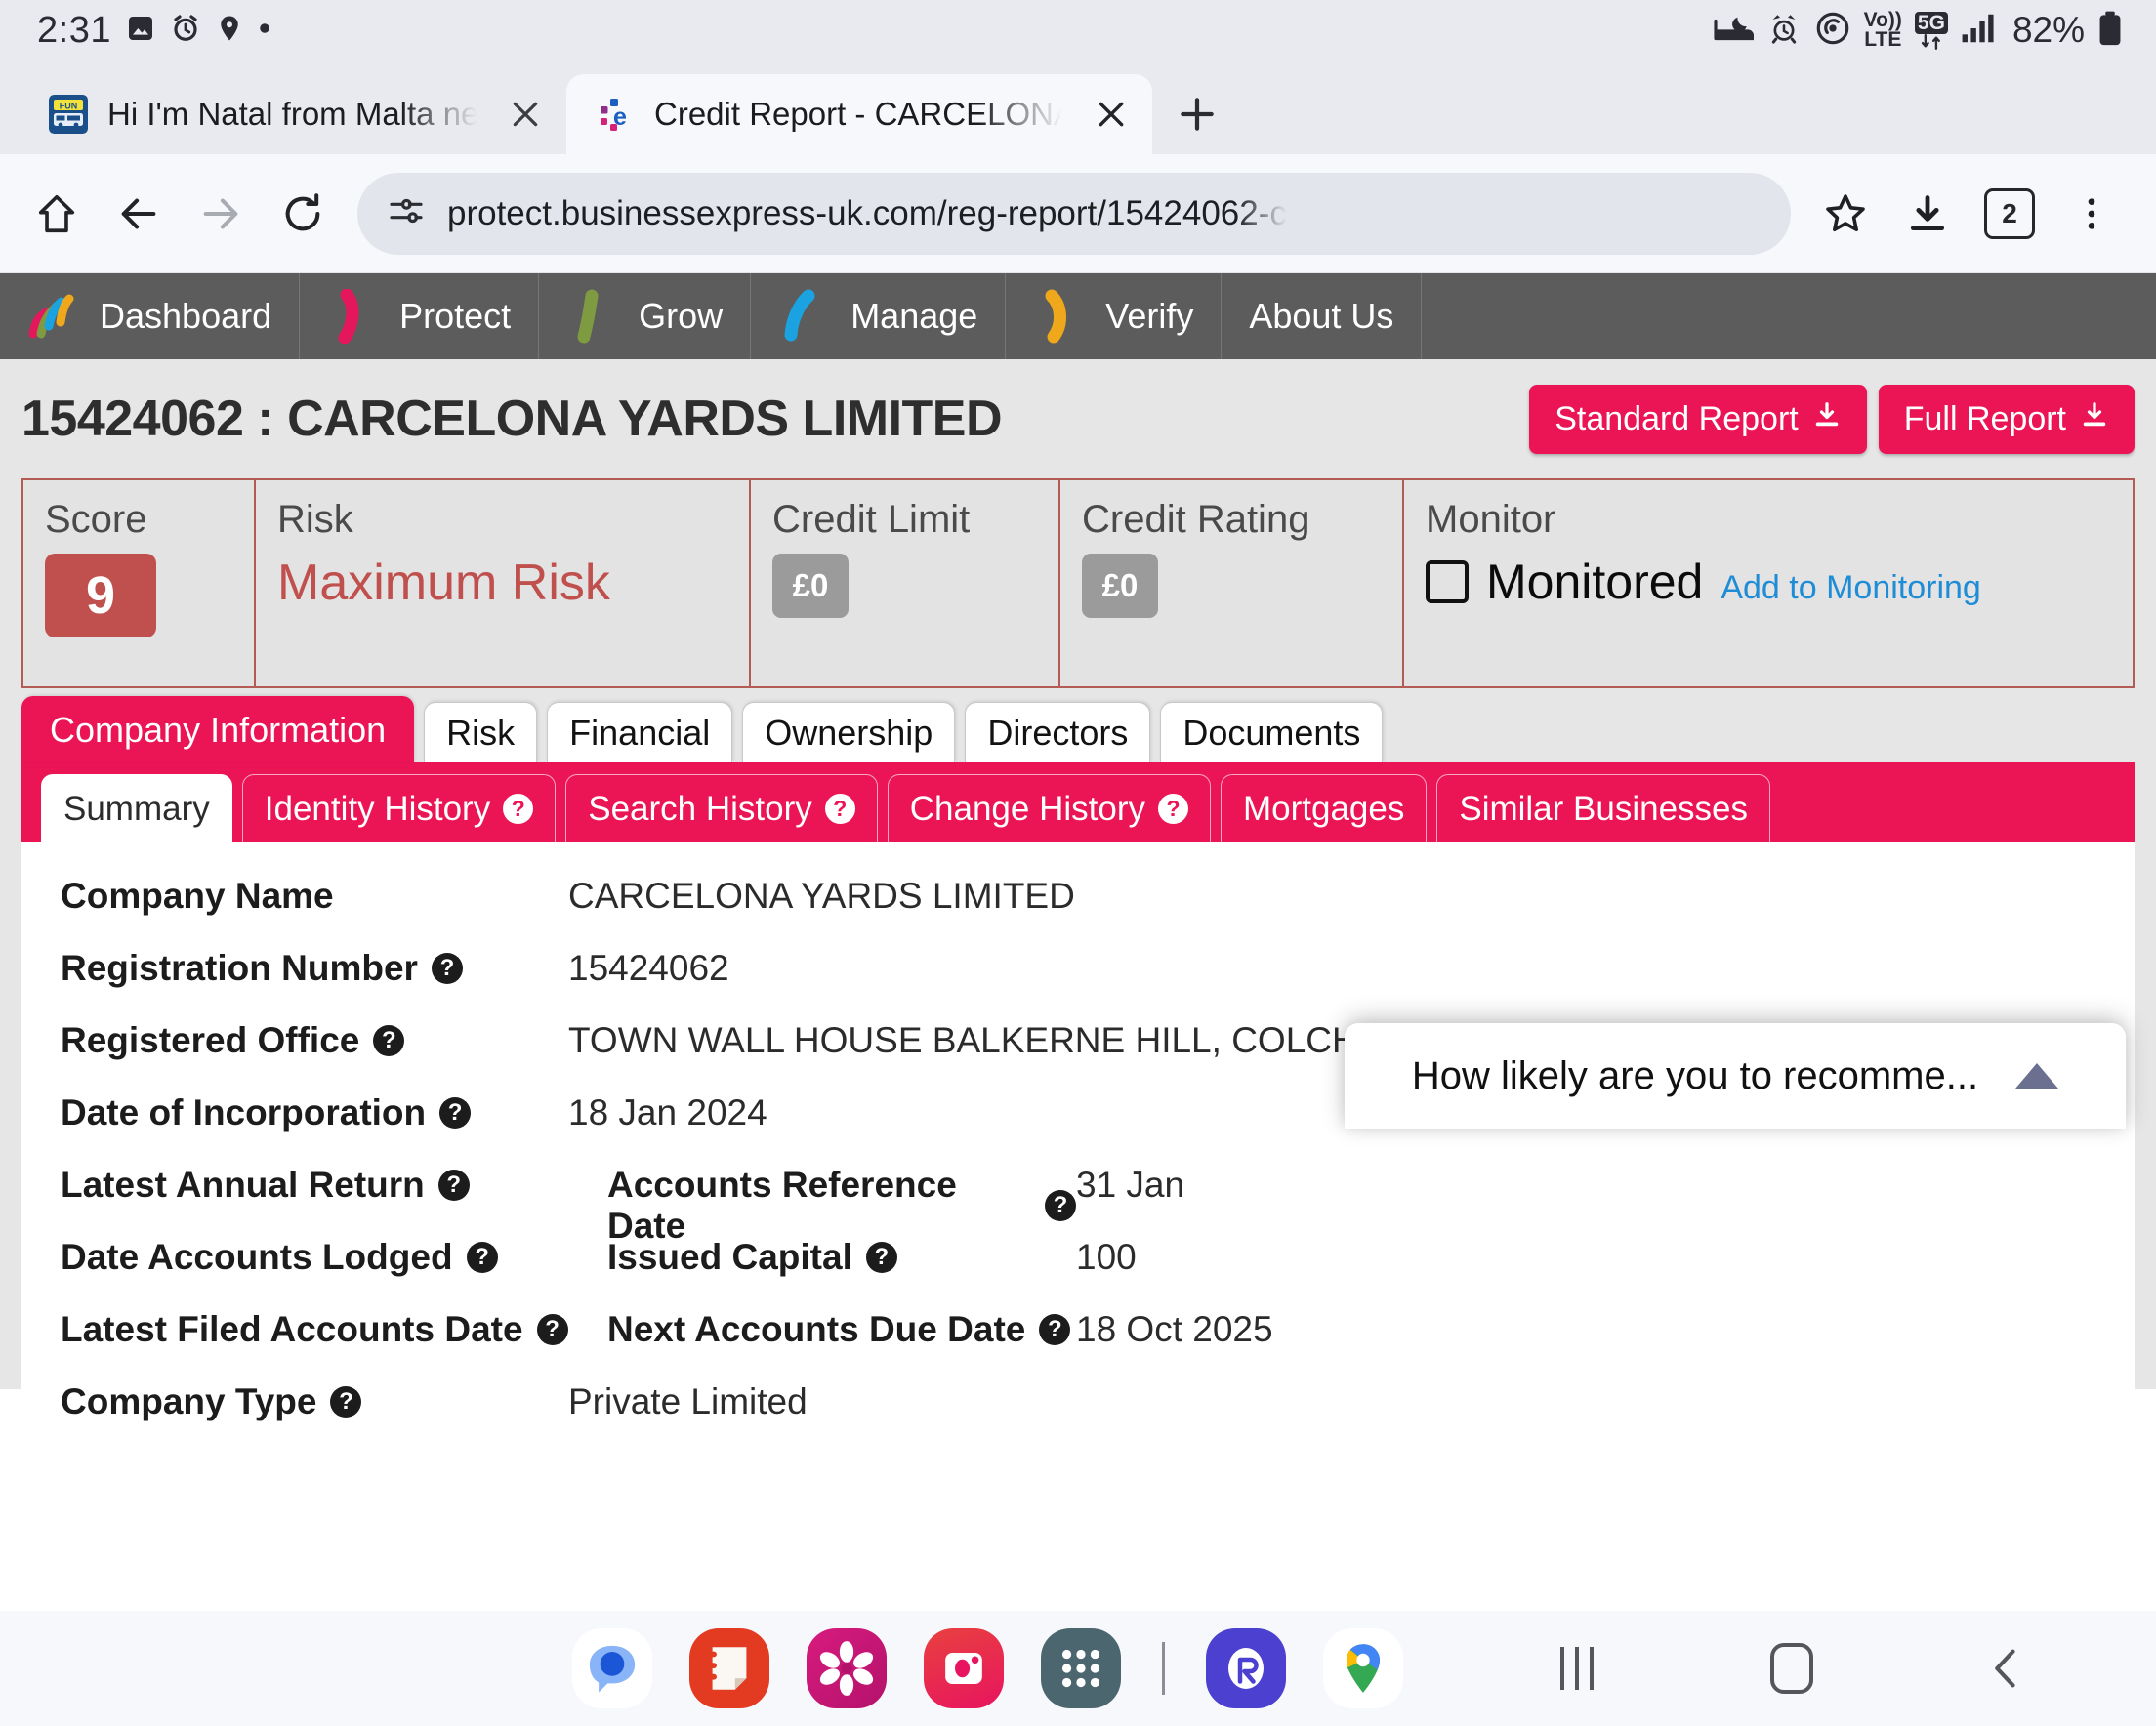 This screenshot has height=1726, width=2156. Describe the element at coordinates (378, 809) in the screenshot. I see `subtab-label: Identity History` at that location.